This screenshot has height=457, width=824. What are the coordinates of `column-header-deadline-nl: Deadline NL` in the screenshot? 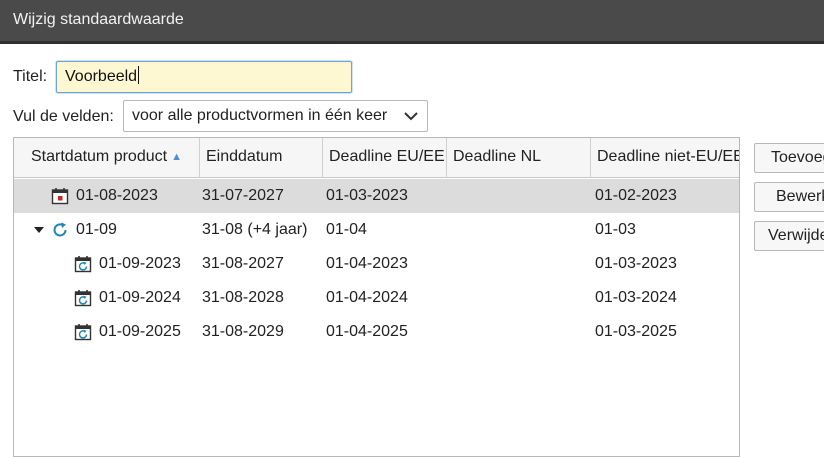 It's located at (519, 158).